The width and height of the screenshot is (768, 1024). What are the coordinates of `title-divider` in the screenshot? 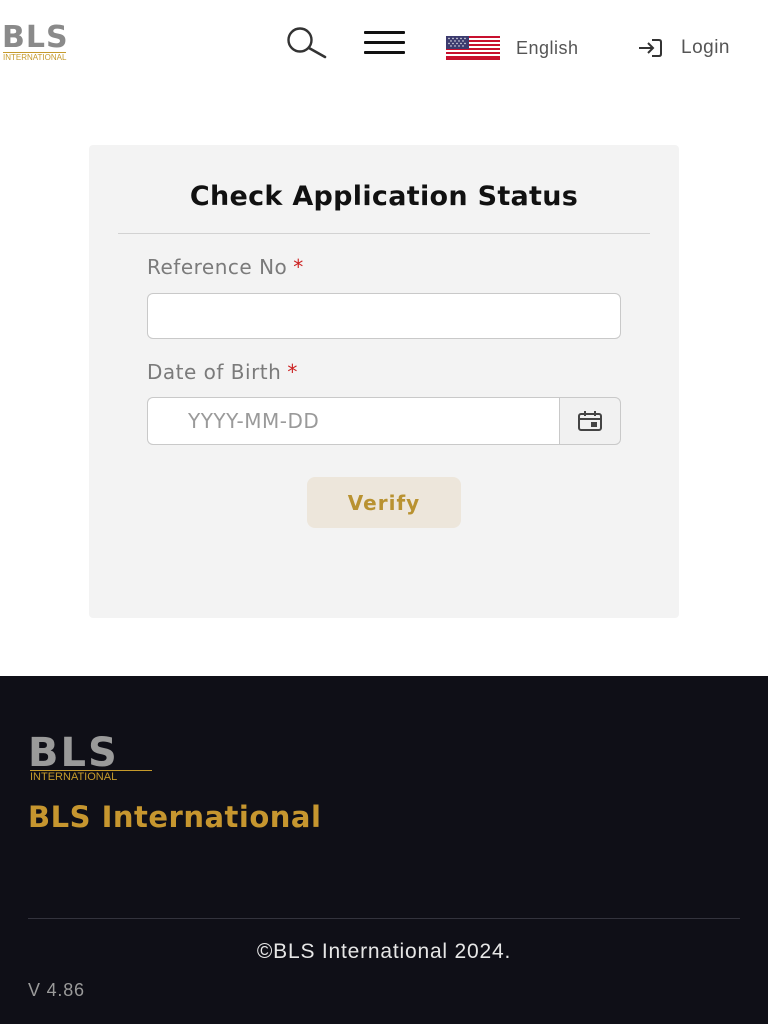 It's located at (384, 233).